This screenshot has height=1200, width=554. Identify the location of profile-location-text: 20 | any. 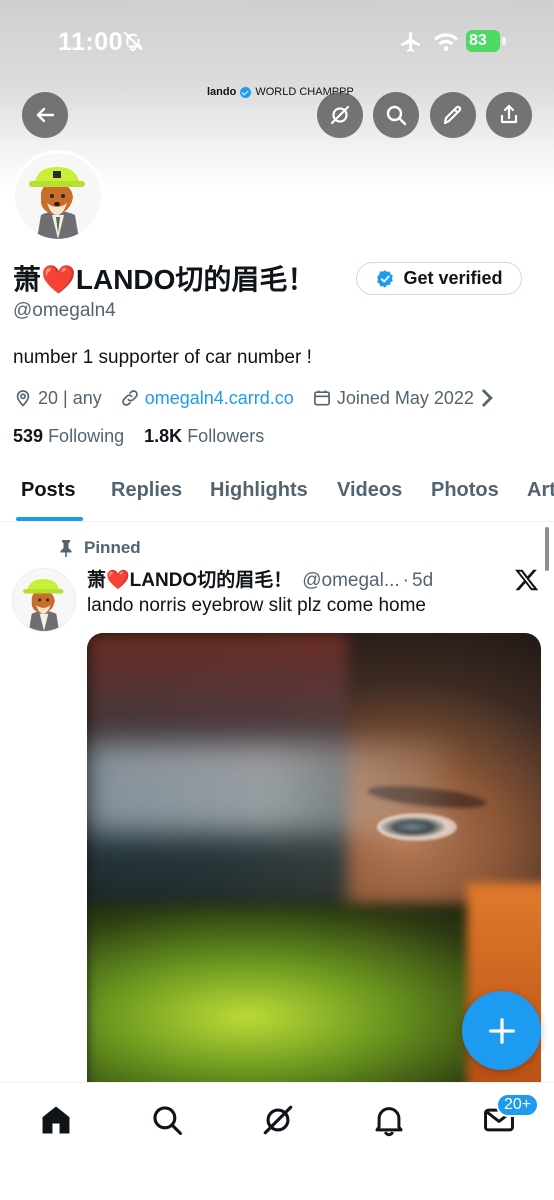
(70, 397).